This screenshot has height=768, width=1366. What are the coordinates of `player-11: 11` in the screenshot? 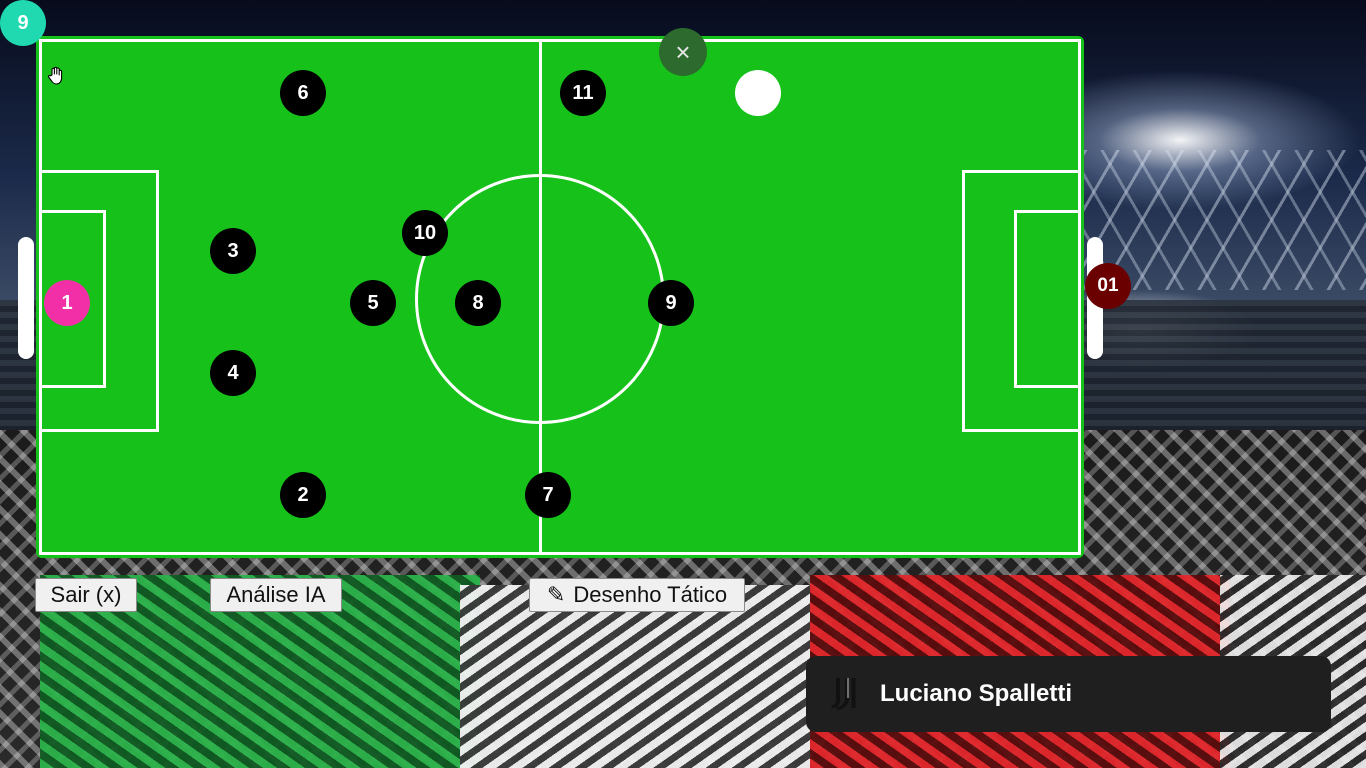 It's located at (583, 93).